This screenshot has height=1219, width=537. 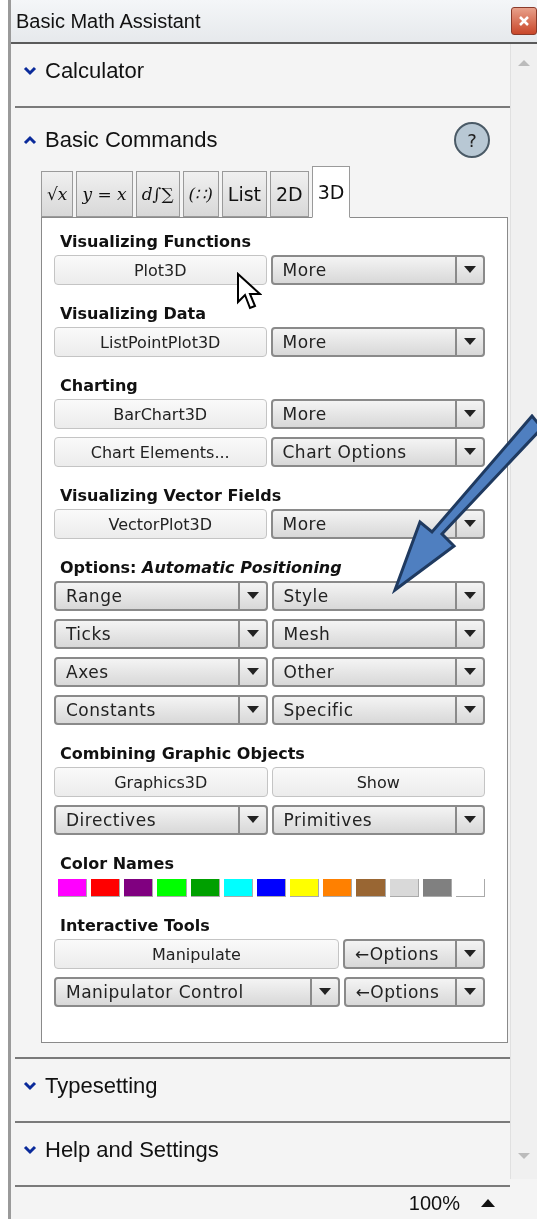 I want to click on dropdown-menu: Chart Options, so click(x=377, y=452).